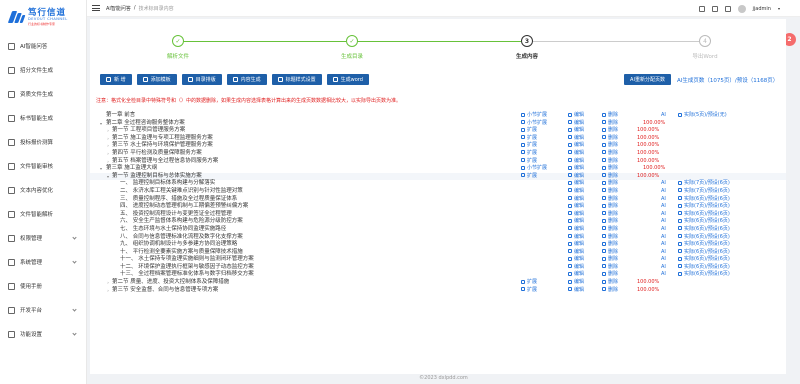 The height and width of the screenshot is (384, 800). What do you see at coordinates (296, 79) in the screenshot?
I see `toolbar-button: 标题样式设置` at bounding box center [296, 79].